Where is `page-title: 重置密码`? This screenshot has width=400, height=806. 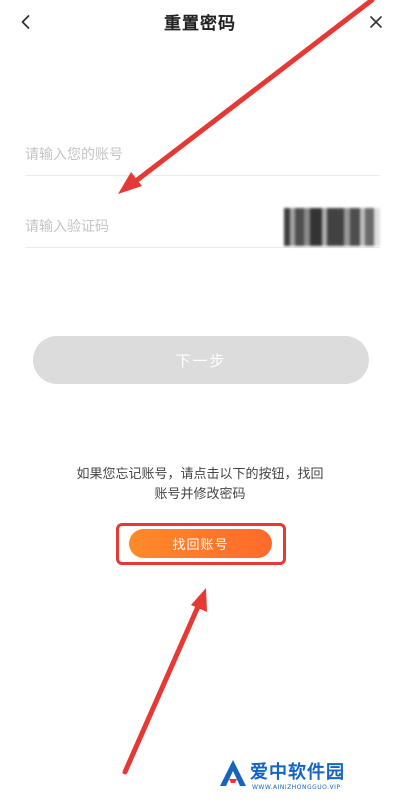
page-title: 重置密码 is located at coordinates (200, 24).